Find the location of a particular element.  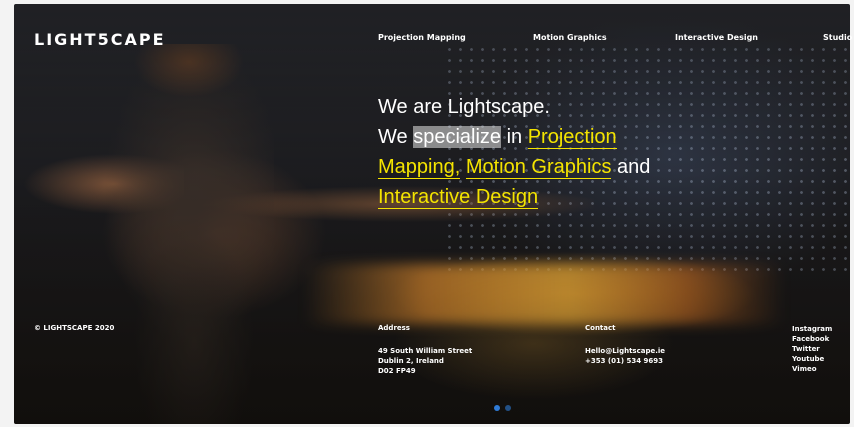

social-links: Instagram Facebook Twitter Youtube Vimeo is located at coordinates (812, 349).